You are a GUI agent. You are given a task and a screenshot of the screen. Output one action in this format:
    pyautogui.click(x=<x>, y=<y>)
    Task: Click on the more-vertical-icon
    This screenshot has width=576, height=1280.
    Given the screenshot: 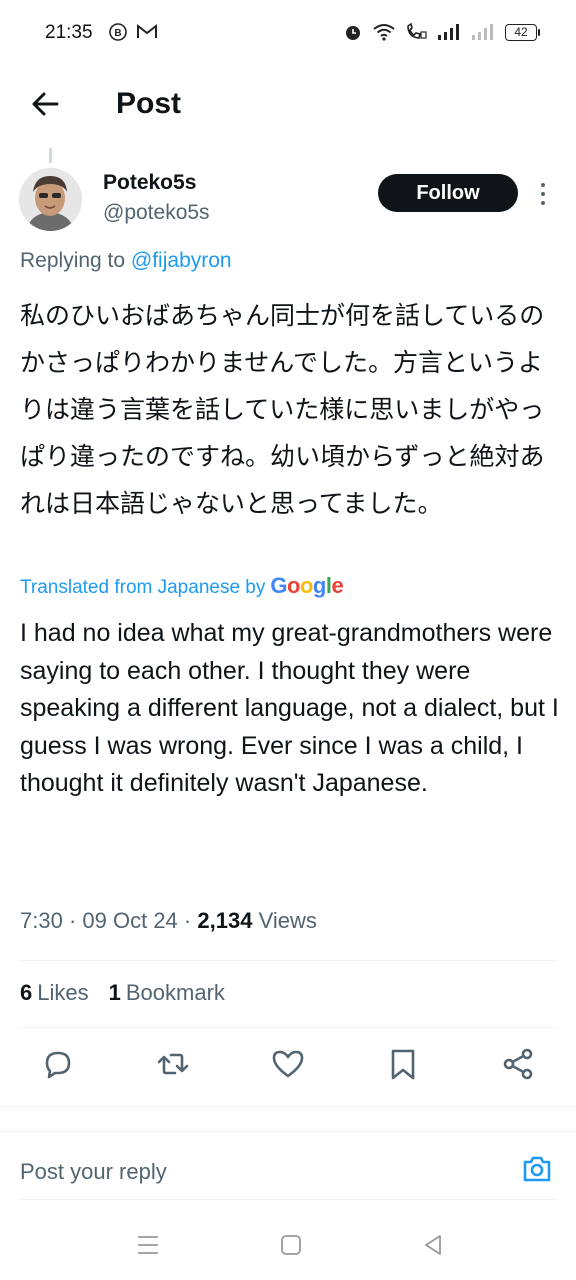 What is the action you would take?
    pyautogui.click(x=543, y=194)
    